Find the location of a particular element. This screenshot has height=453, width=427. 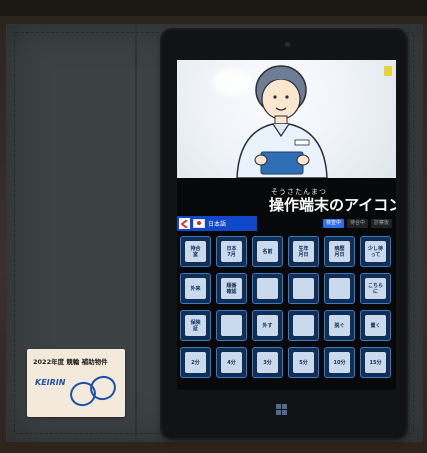

timer-tile: 3分 is located at coordinates (267, 362).